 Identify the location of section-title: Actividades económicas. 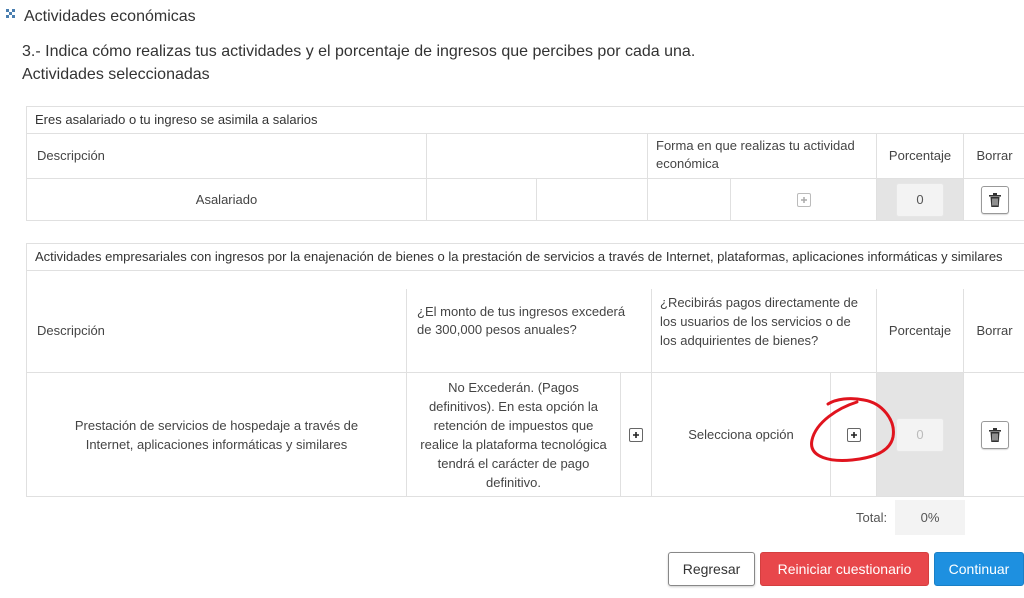
(110, 16).